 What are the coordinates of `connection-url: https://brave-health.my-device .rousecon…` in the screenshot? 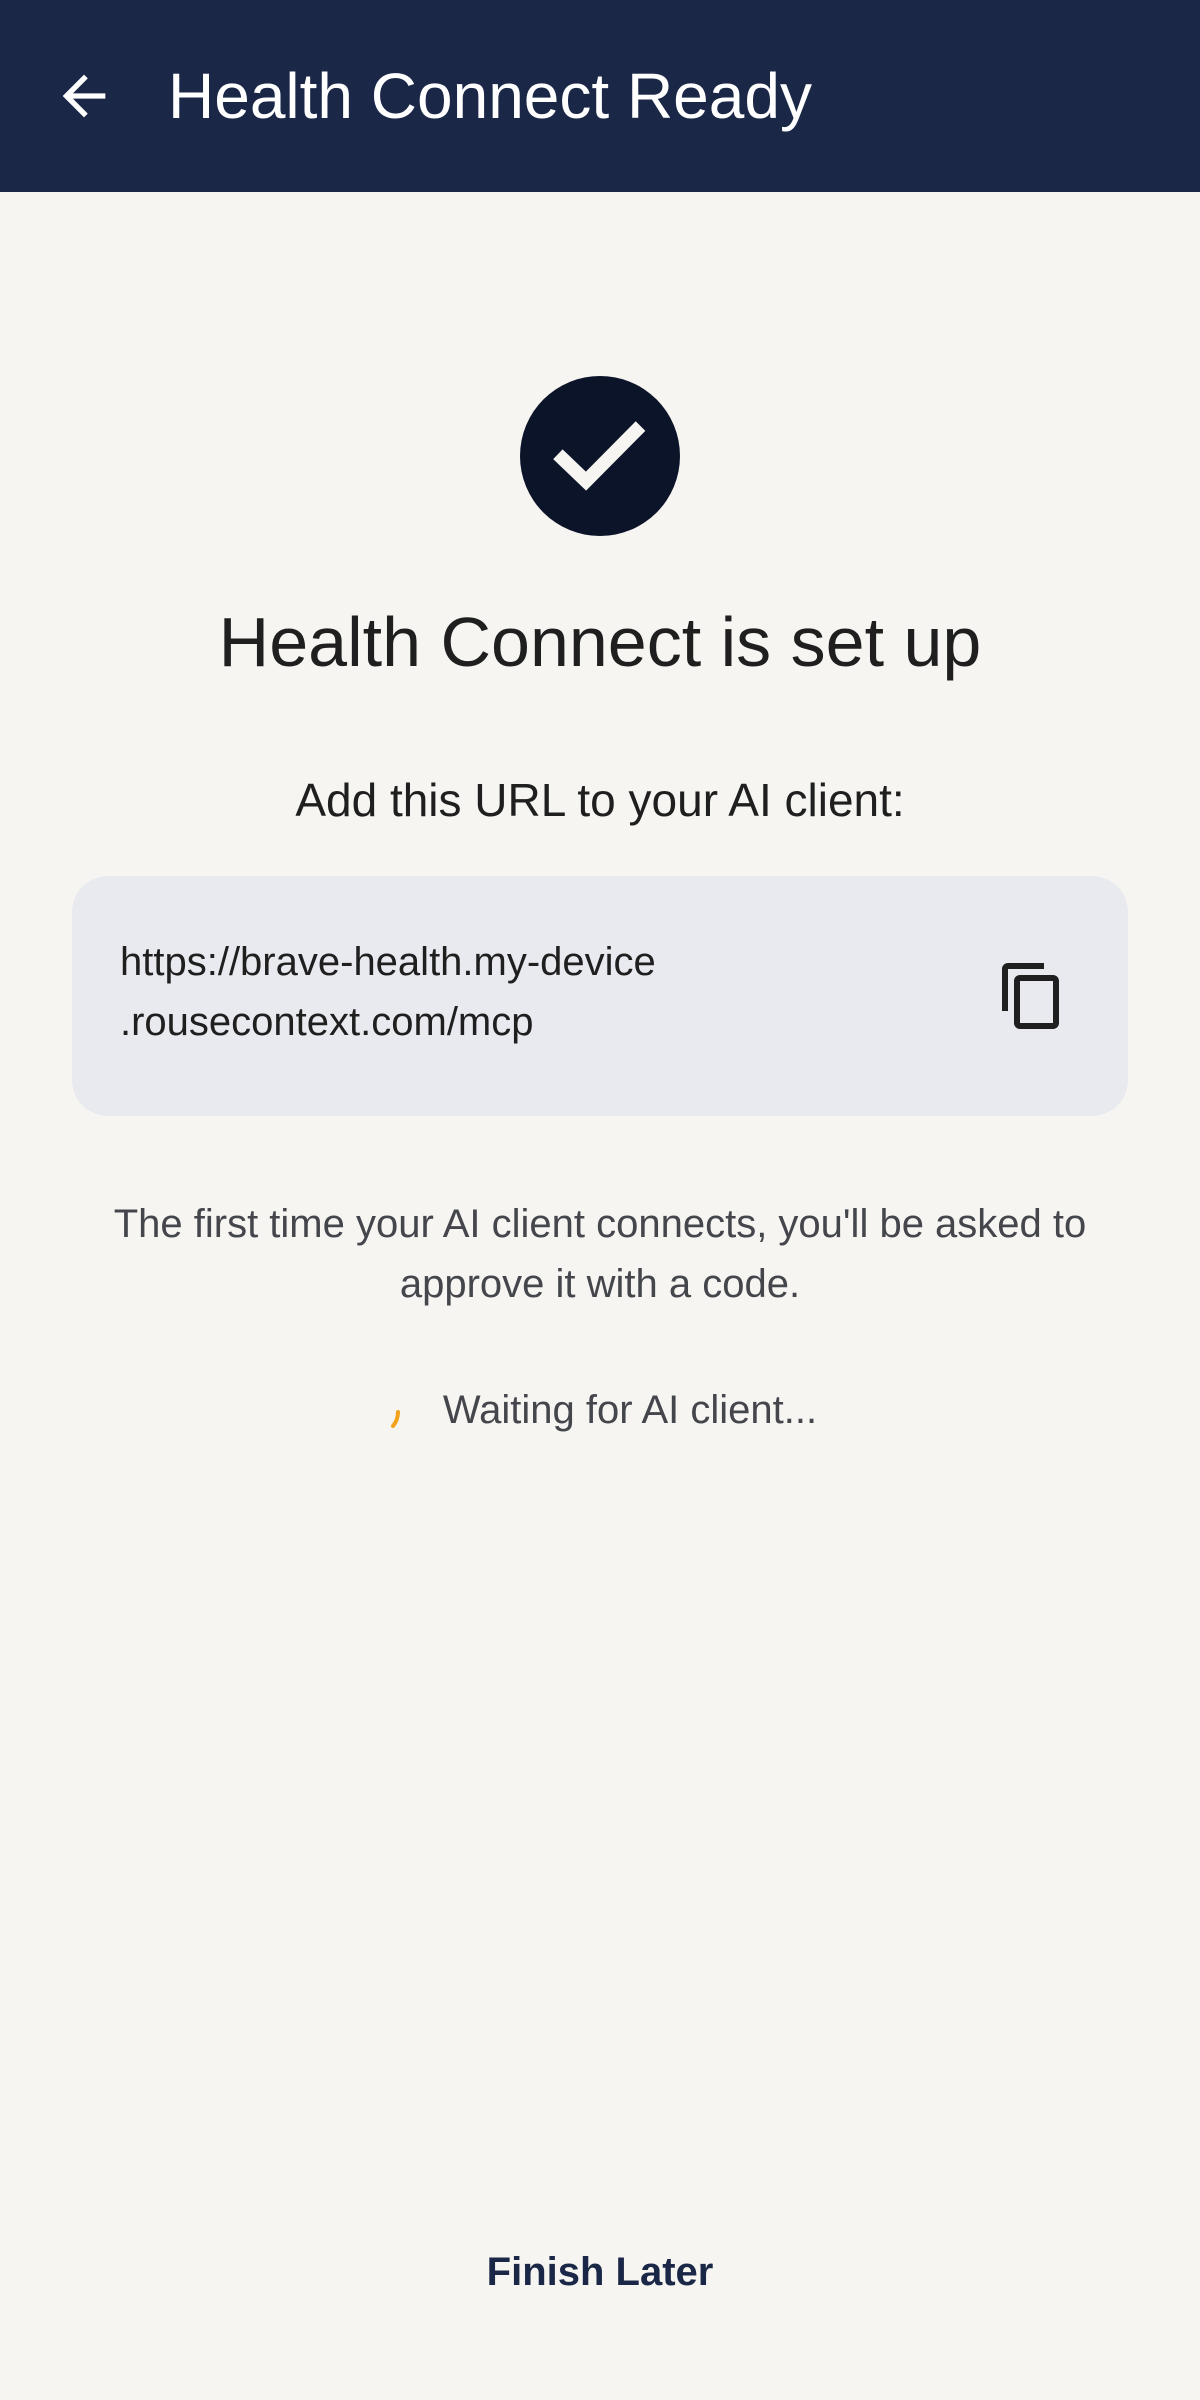 It's located at (480, 992).